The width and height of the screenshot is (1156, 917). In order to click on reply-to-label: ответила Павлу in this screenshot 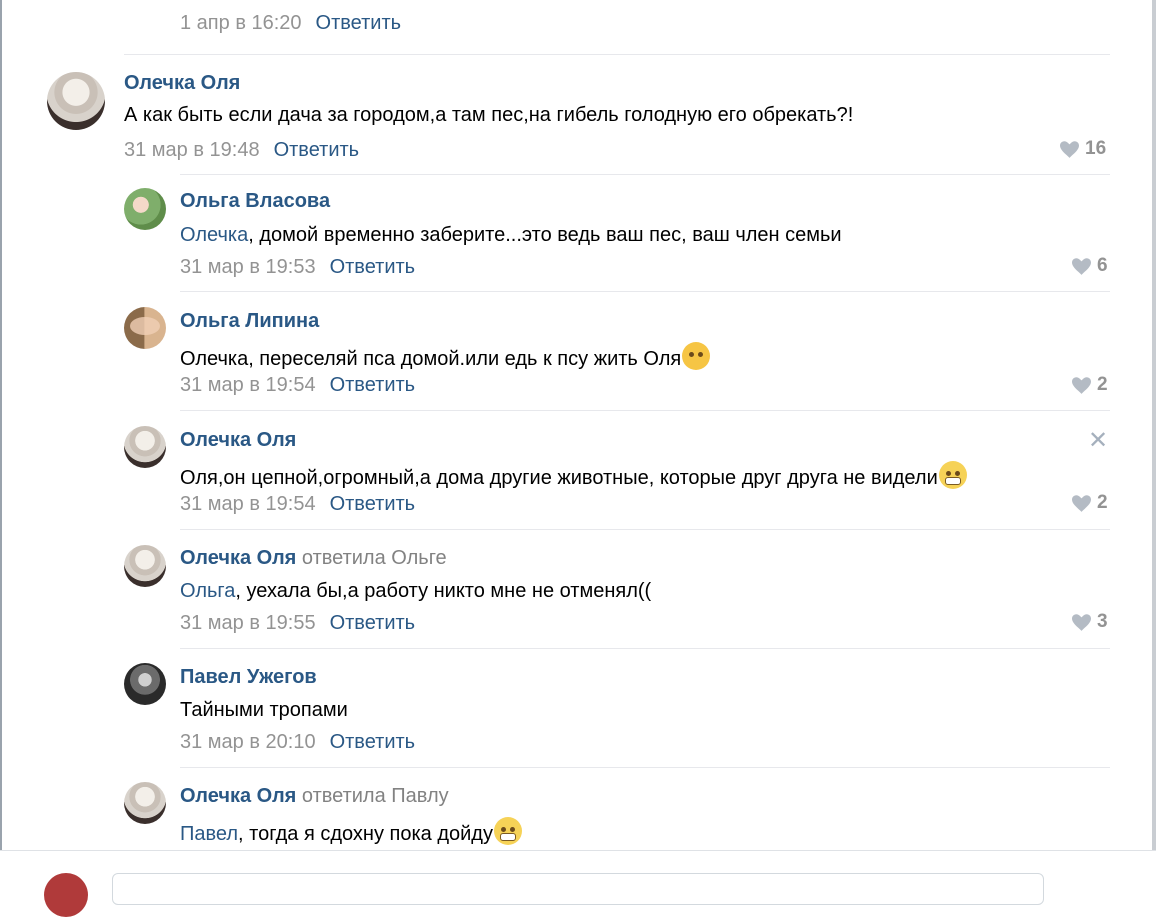, I will do `click(375, 796)`.